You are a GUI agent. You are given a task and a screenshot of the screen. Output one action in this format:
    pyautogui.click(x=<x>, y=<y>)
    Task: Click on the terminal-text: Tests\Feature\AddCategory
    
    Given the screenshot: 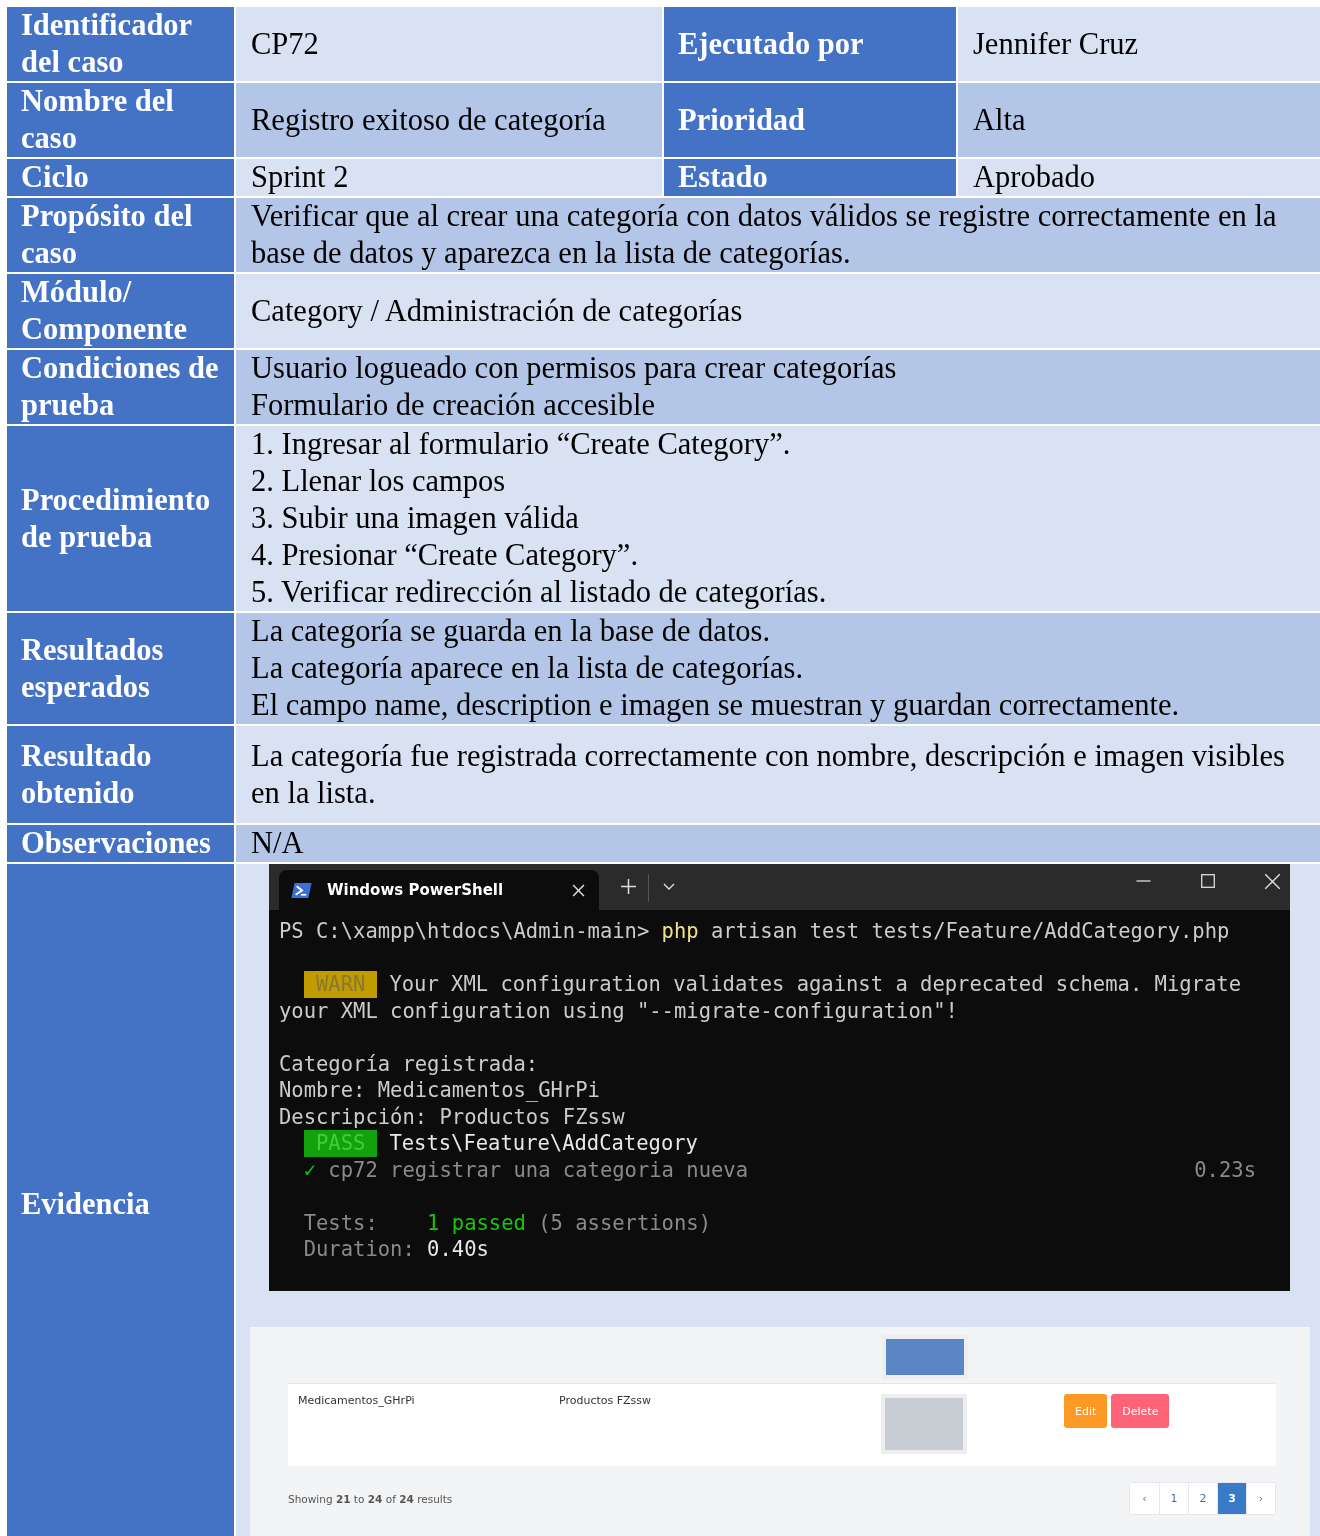 What is the action you would take?
    pyautogui.click(x=543, y=1143)
    